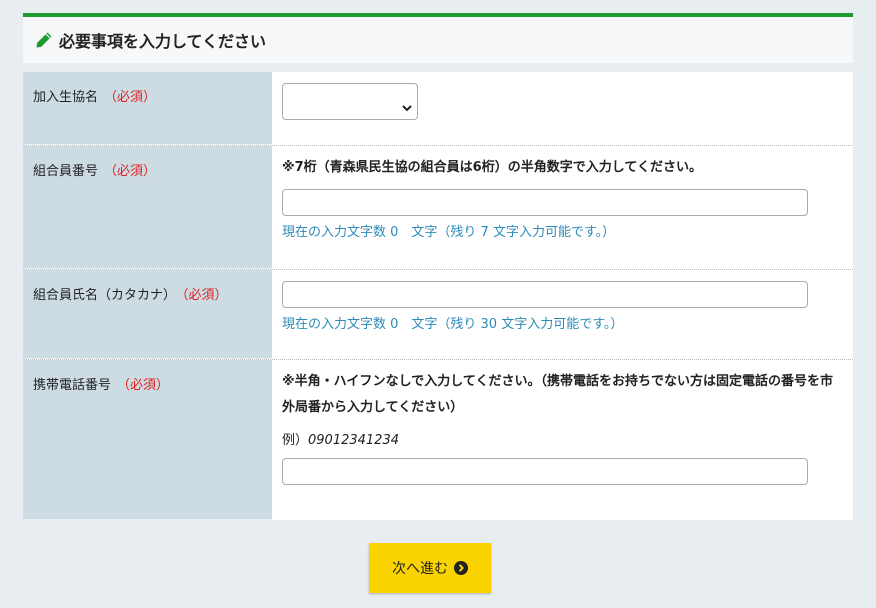 This screenshot has width=876, height=608. Describe the element at coordinates (66, 171) in the screenshot. I see `label-text: 組合員番号` at that location.